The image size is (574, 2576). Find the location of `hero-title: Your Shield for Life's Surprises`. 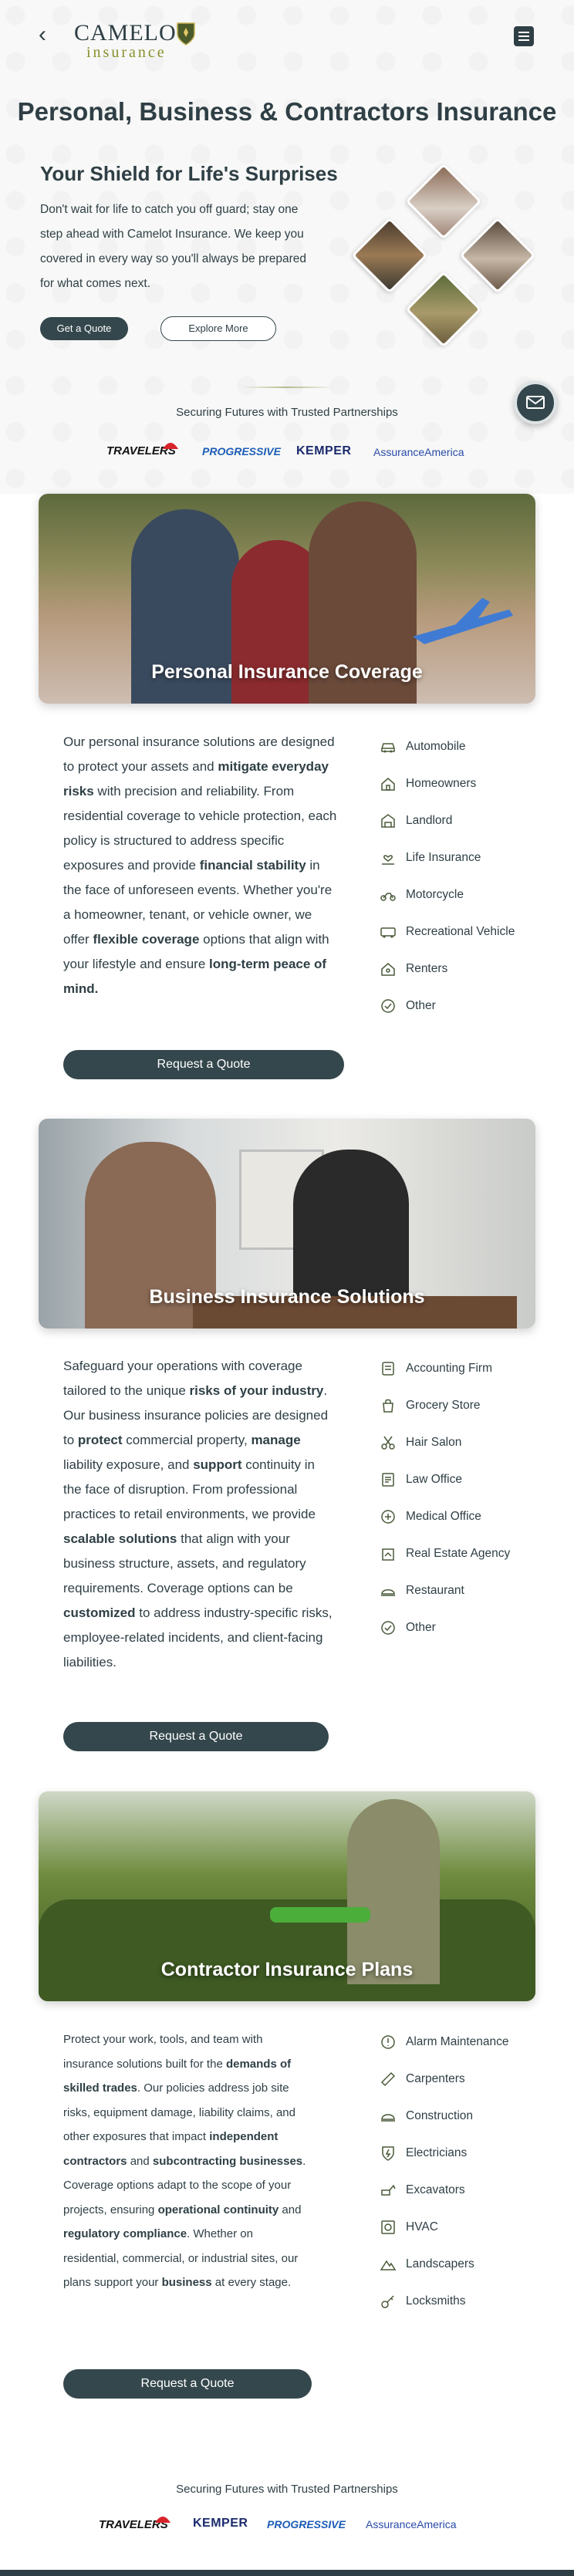

hero-title: Your Shield for Life's Surprises is located at coordinates (189, 173).